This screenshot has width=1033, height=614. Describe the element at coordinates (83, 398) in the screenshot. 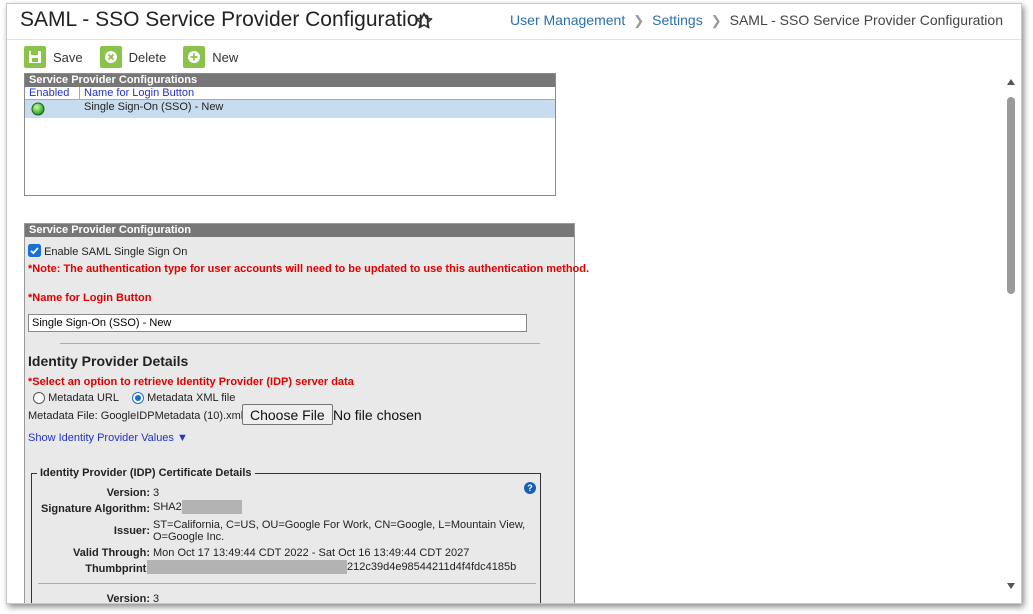

I see `radio-url-label: Metadata URL` at that location.